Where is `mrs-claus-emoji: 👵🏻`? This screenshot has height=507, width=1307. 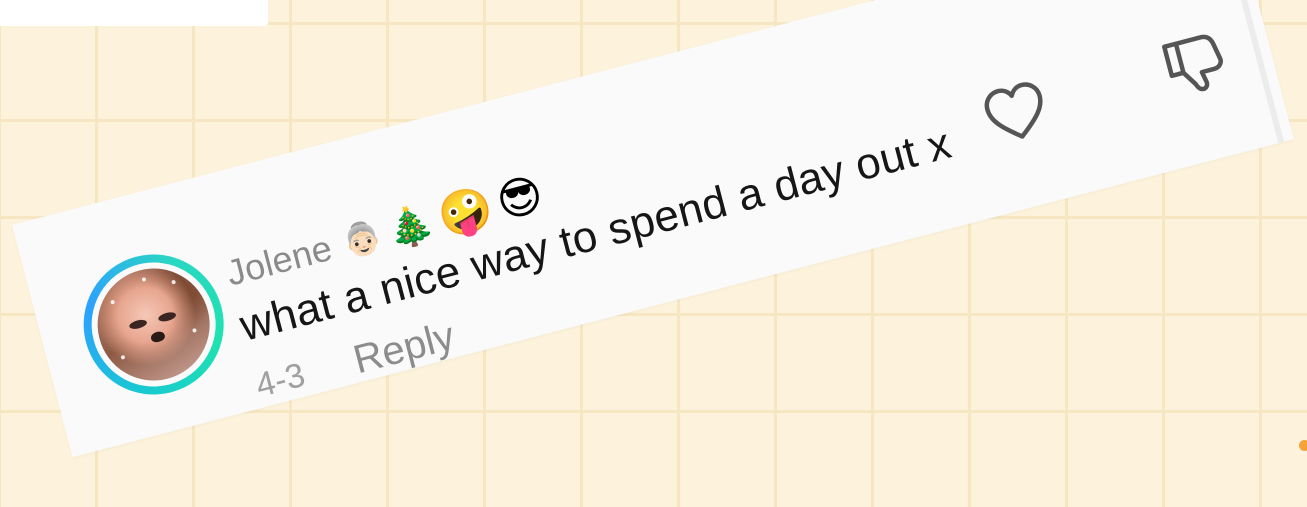
mrs-claus-emoji: 👵🏻 is located at coordinates (362, 239).